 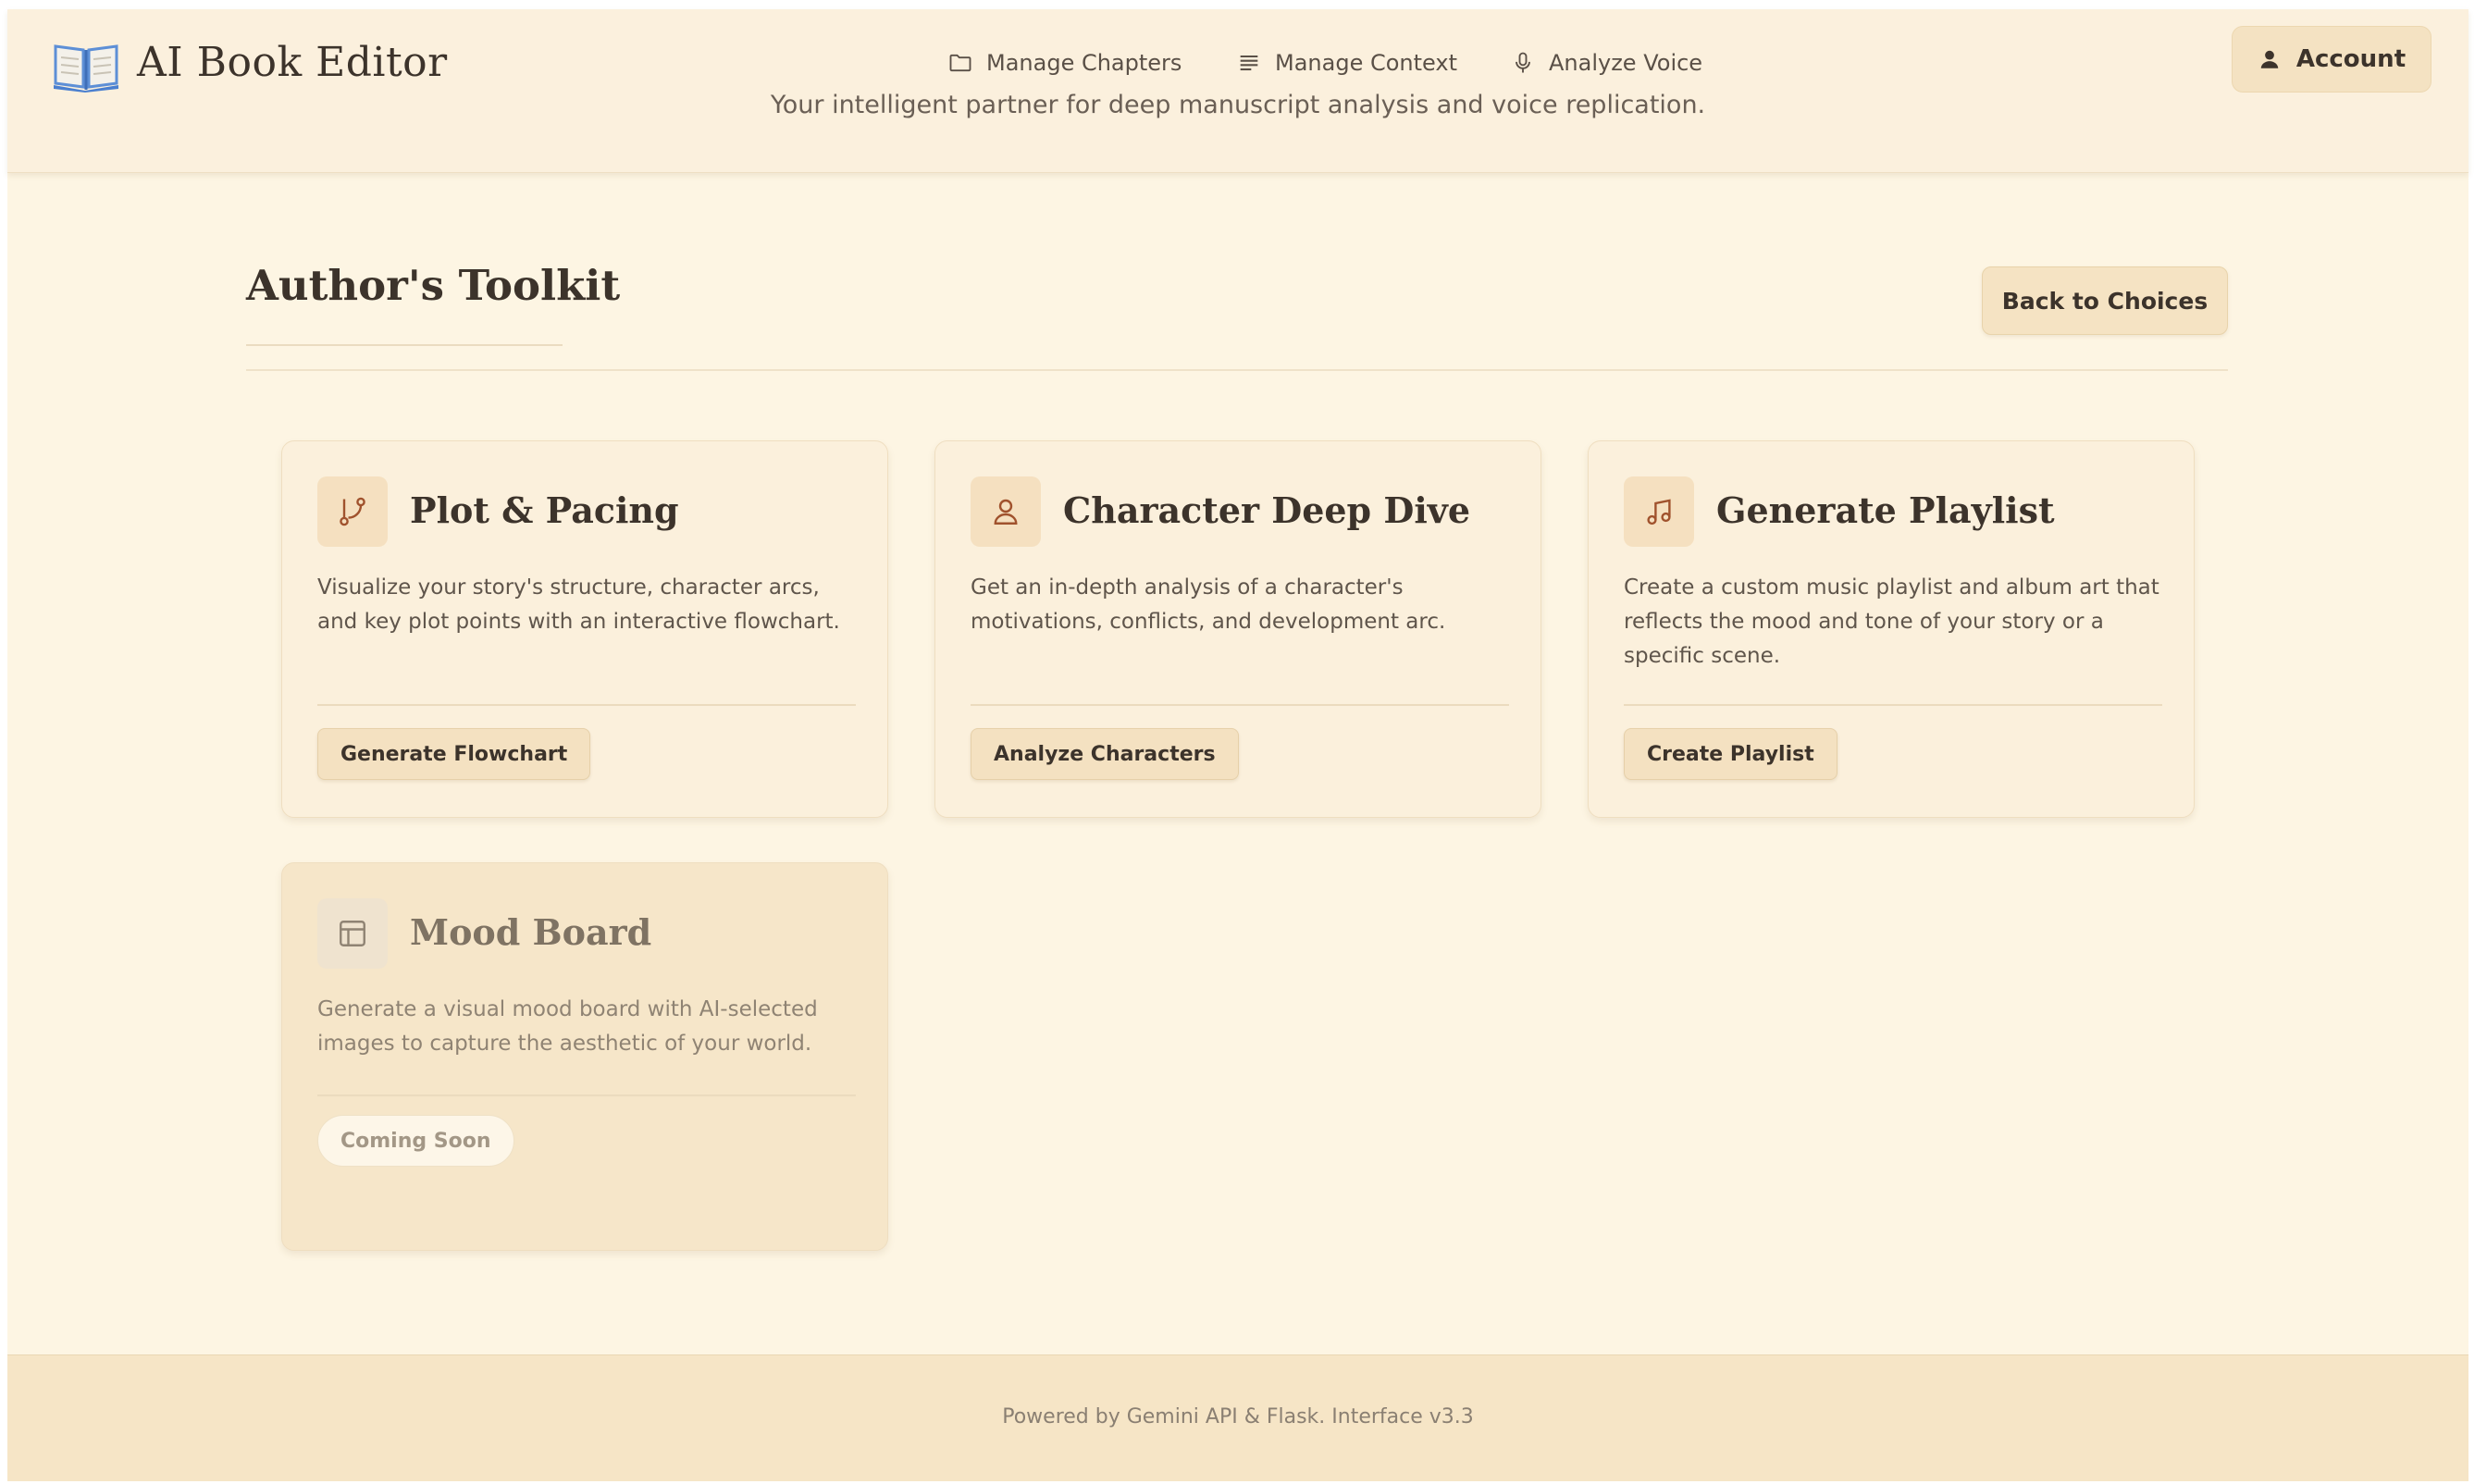 What do you see at coordinates (434, 285) in the screenshot?
I see `page-title: Author's Toolkit` at bounding box center [434, 285].